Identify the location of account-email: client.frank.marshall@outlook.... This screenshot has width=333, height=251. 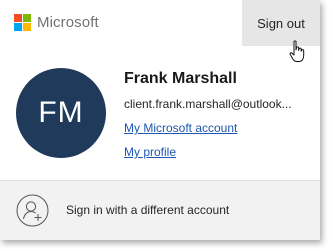
(208, 104).